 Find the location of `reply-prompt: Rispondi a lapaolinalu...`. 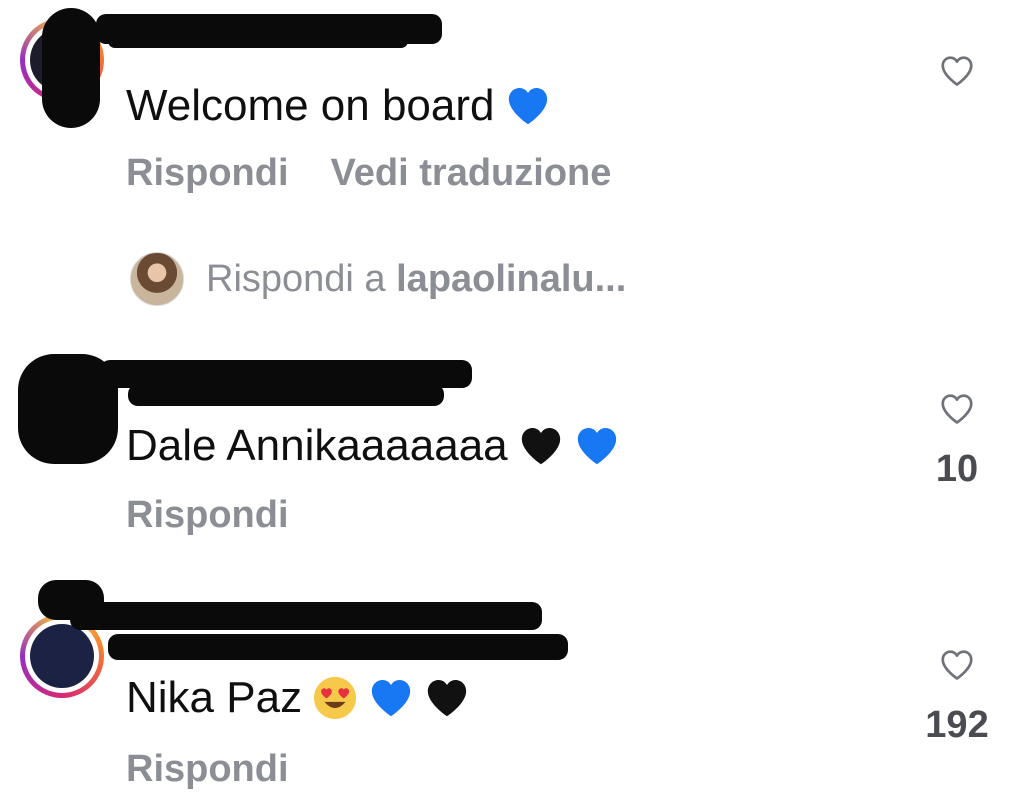

reply-prompt: Rispondi a lapaolinalu... is located at coordinates (378, 279).